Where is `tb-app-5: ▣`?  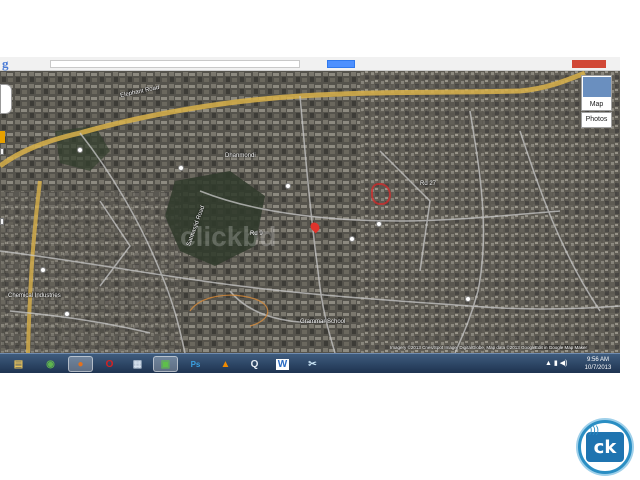
tb-app-5: ▣ is located at coordinates (165, 364).